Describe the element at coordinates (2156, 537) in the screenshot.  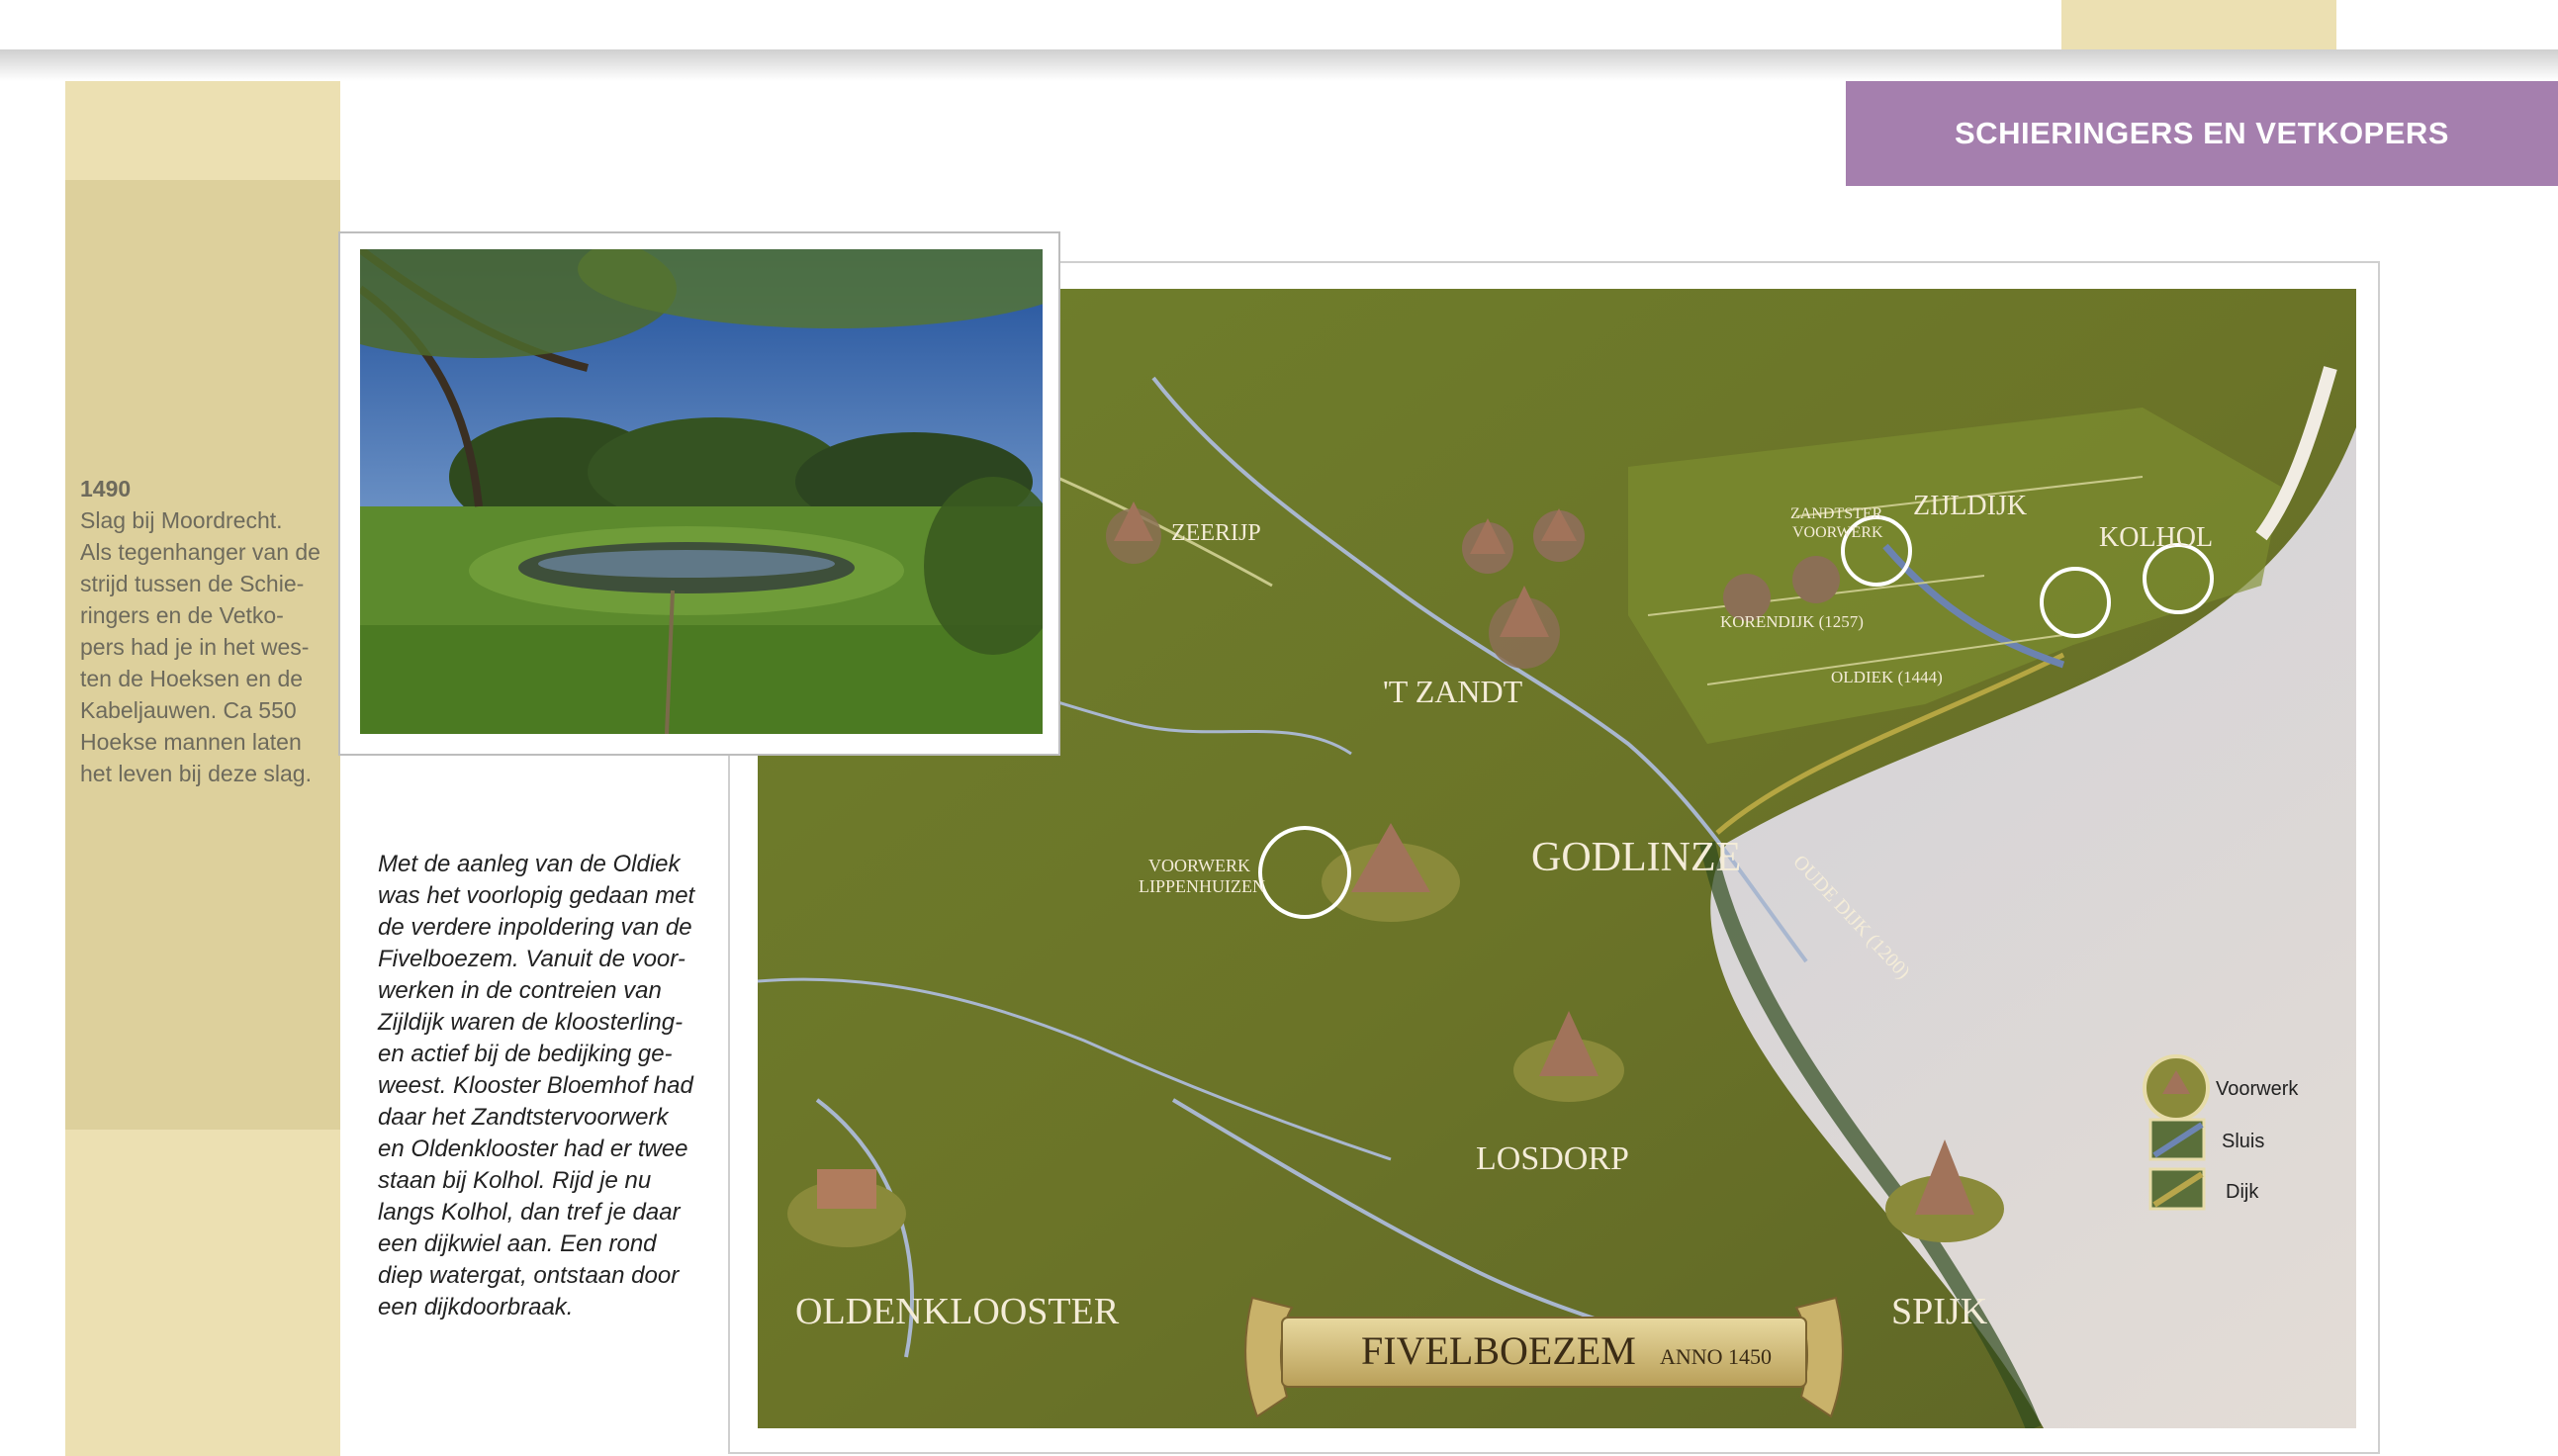
I see `map-label-kolhol: KOLHOL` at that location.